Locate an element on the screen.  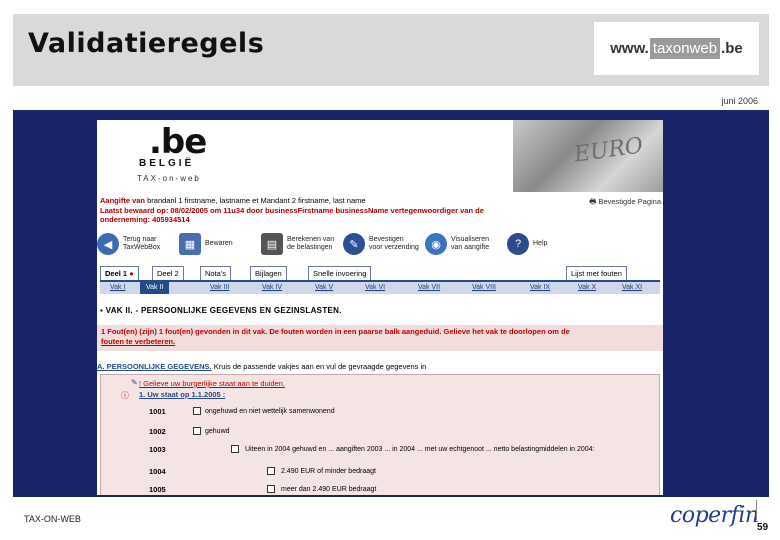
option-1005: meer dan 2.490 EUR bedraagt is located at coordinates (329, 489).